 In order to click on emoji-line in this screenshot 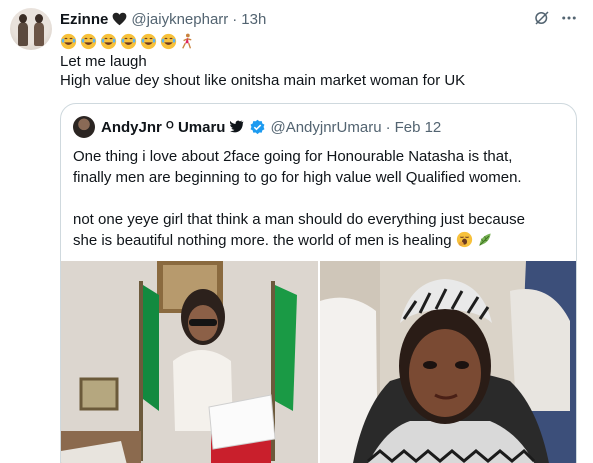, I will do `click(127, 41)`.